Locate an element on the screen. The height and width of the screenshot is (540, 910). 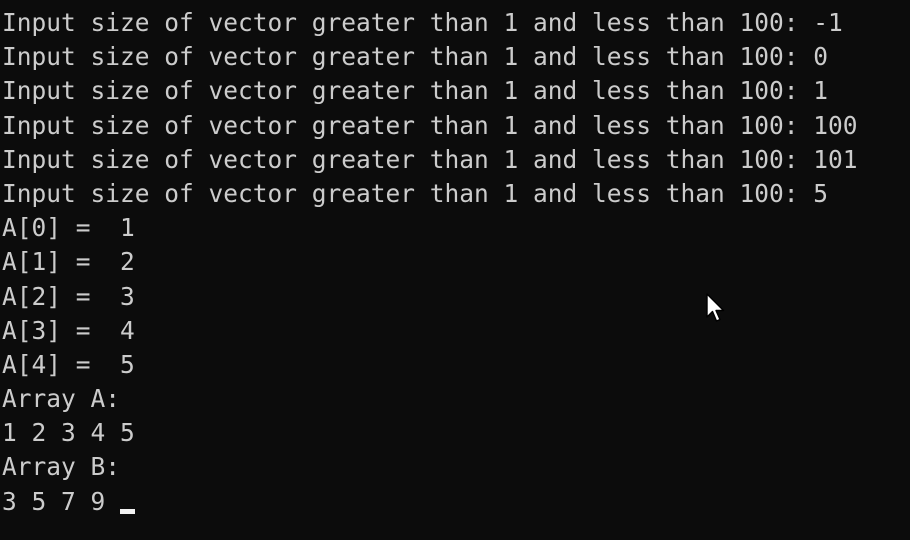
text-cursor is located at coordinates (128, 512).